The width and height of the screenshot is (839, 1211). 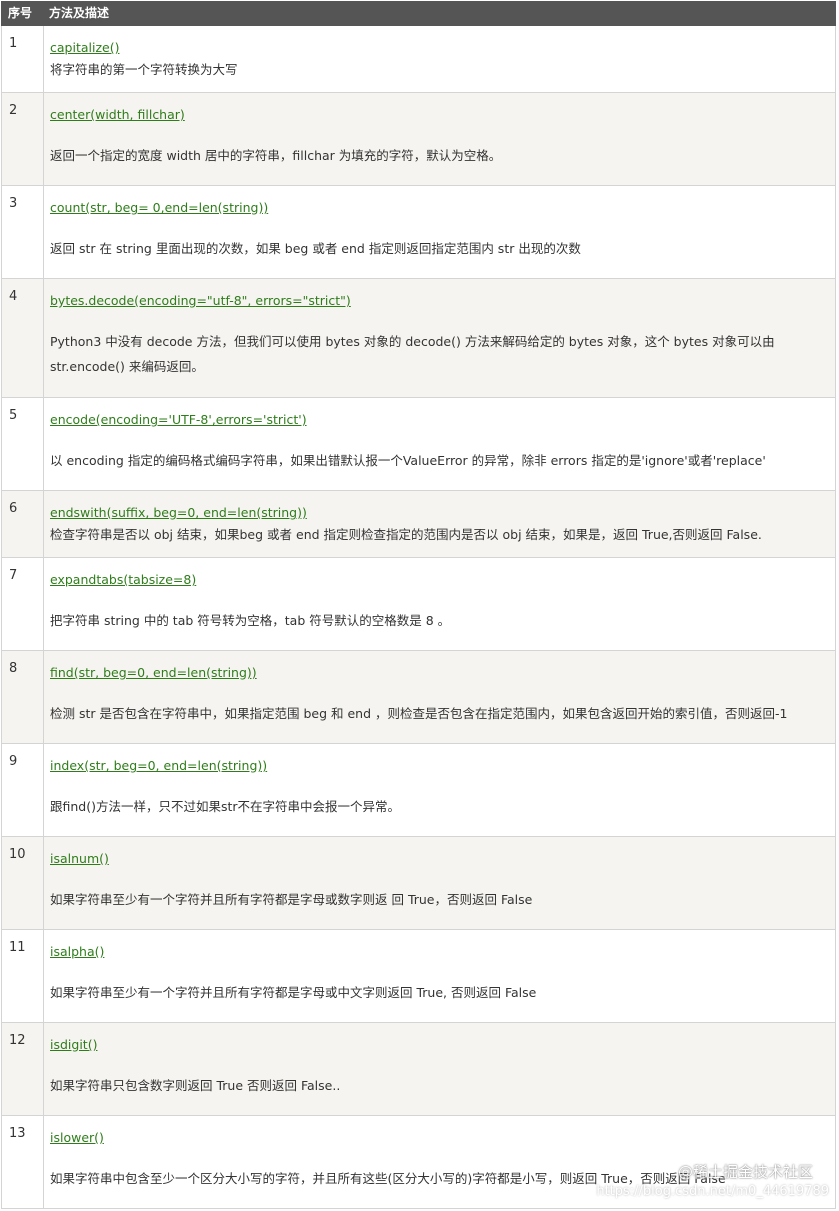 What do you see at coordinates (84, 48) in the screenshot?
I see `method-link: capitalize()` at bounding box center [84, 48].